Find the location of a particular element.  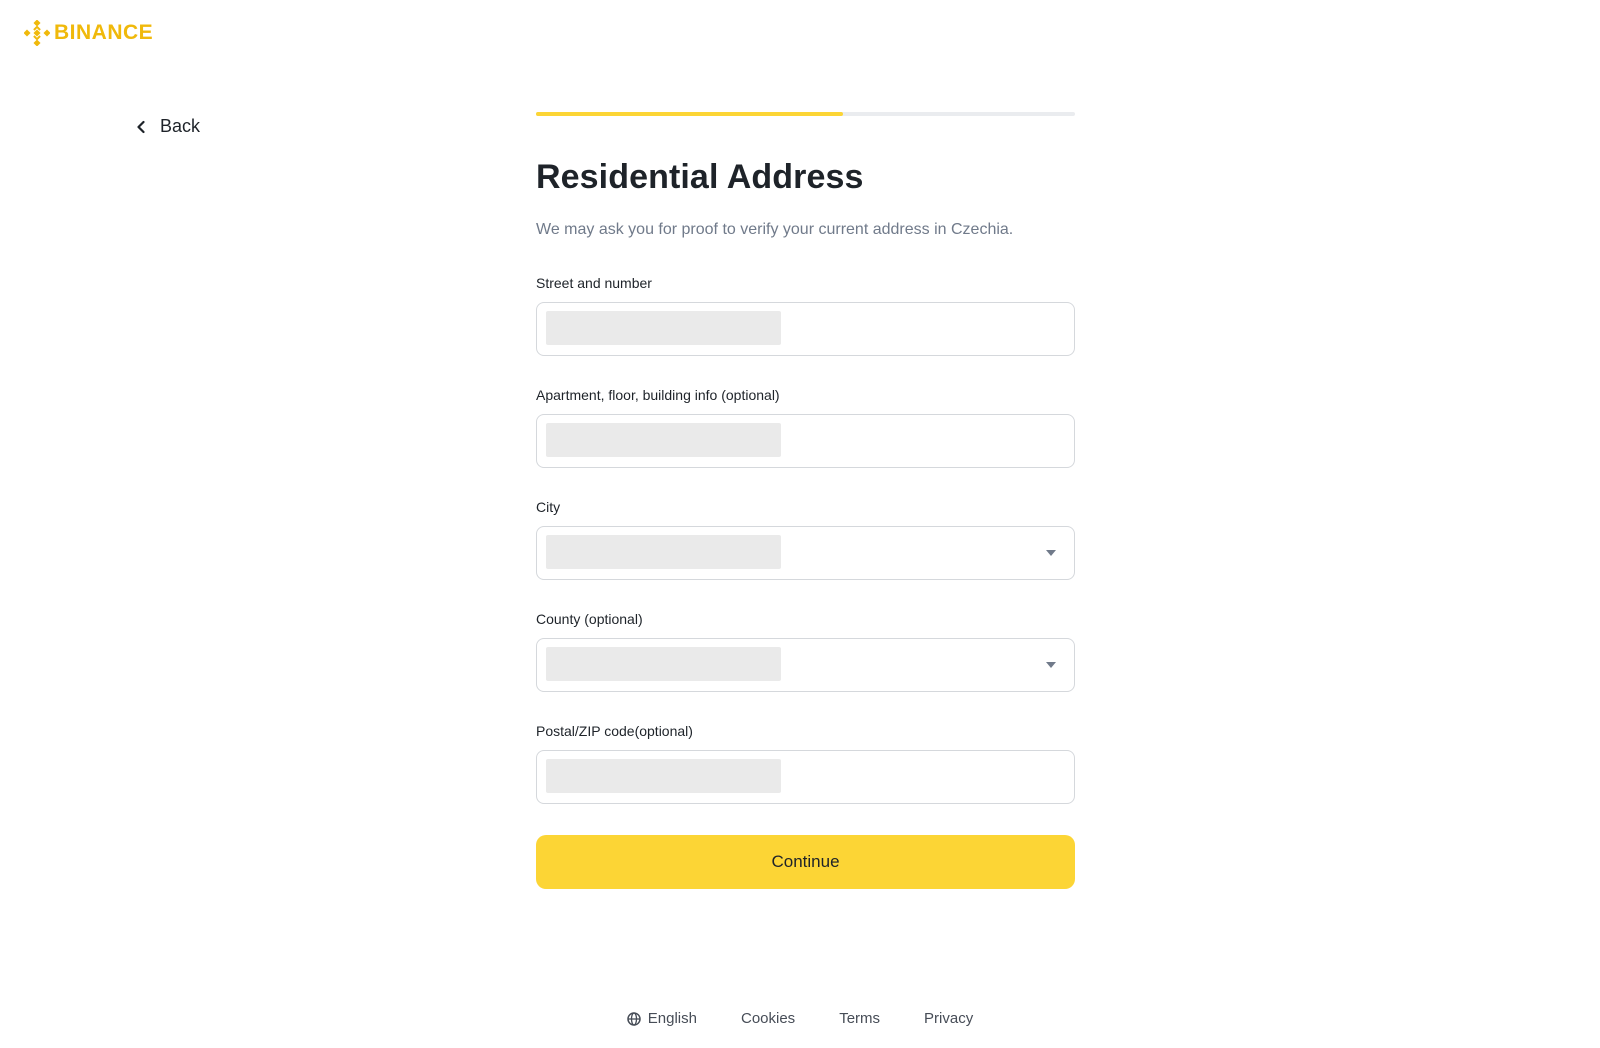

cookies-link: Cookies is located at coordinates (768, 1018).